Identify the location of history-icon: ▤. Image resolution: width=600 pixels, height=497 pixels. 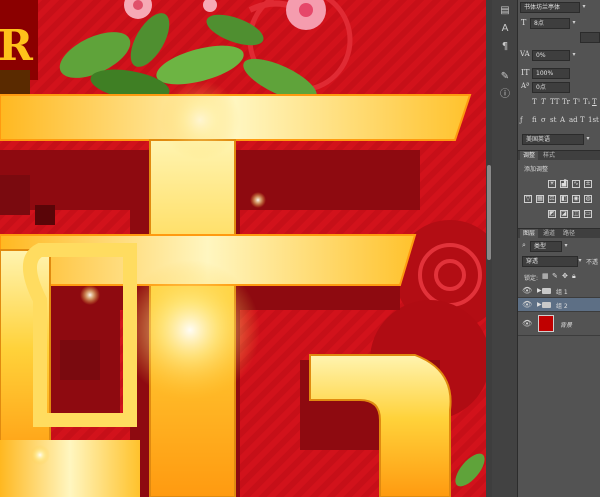
(505, 11).